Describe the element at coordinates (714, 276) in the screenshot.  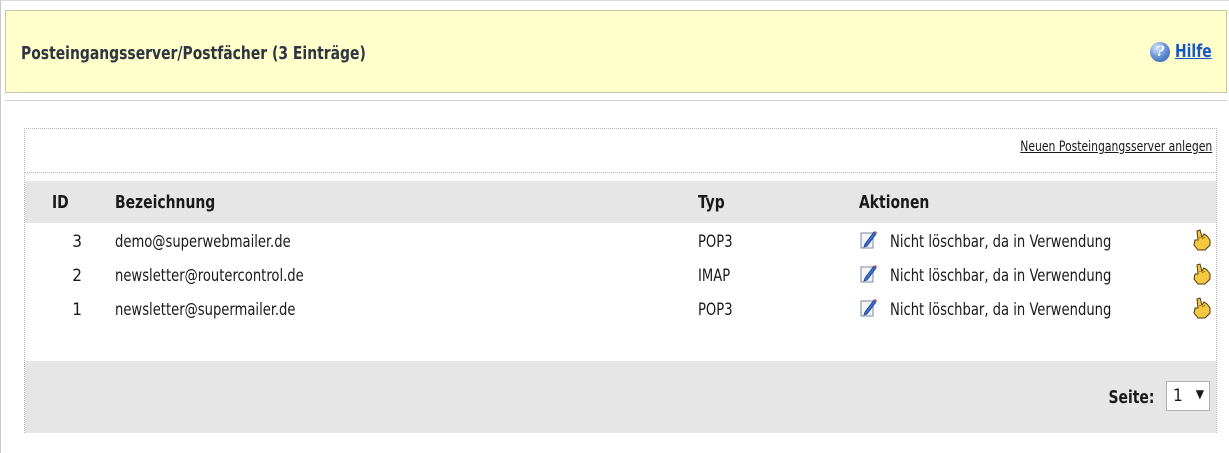
I see `row-type: IMAP` at that location.